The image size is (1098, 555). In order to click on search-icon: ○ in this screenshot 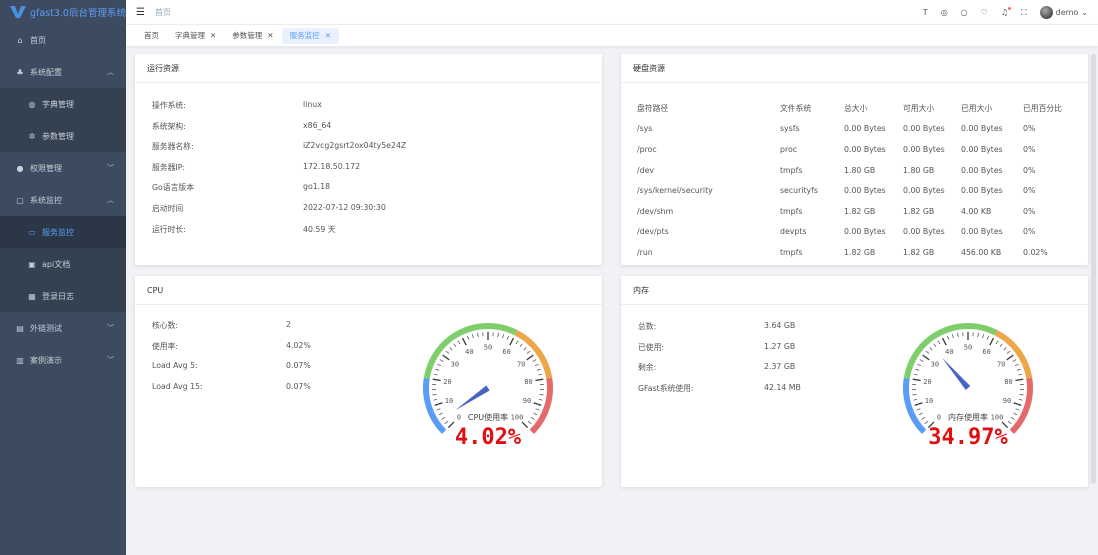, I will do `click(964, 12)`.